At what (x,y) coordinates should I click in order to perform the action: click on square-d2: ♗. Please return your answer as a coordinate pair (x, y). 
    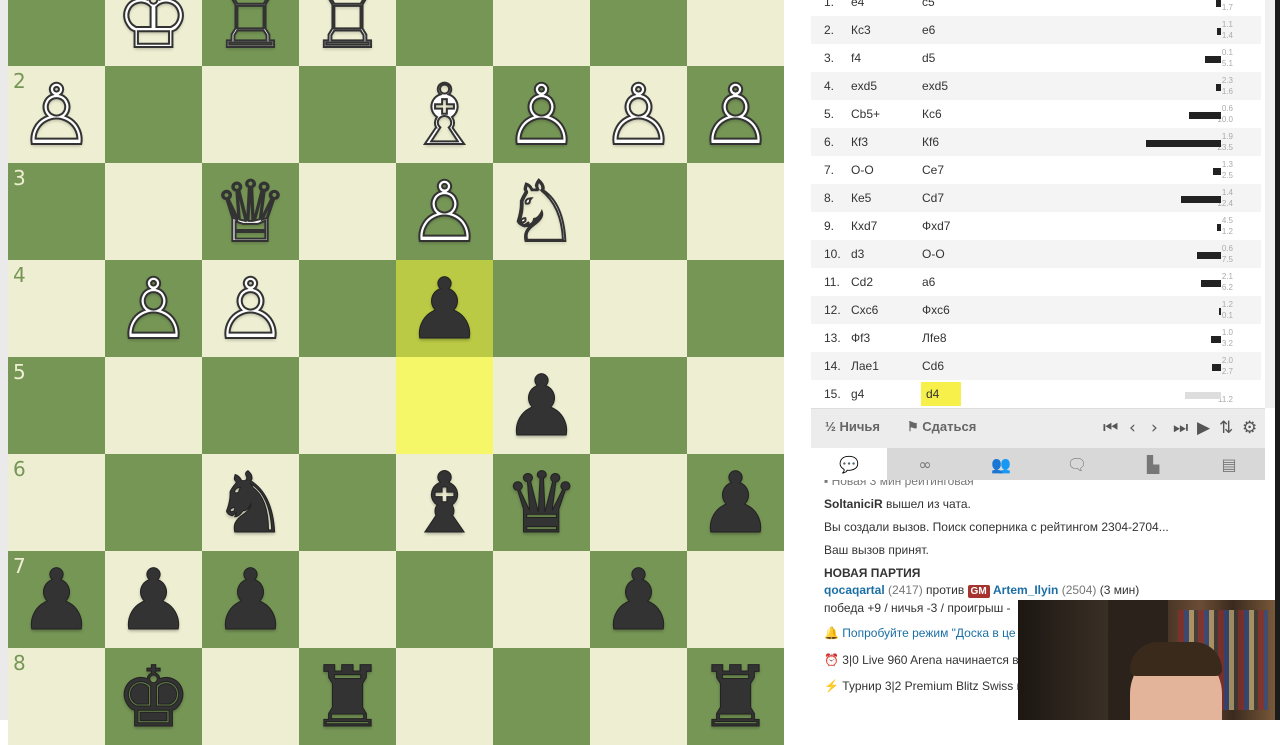
    Looking at the image, I should click on (444, 114).